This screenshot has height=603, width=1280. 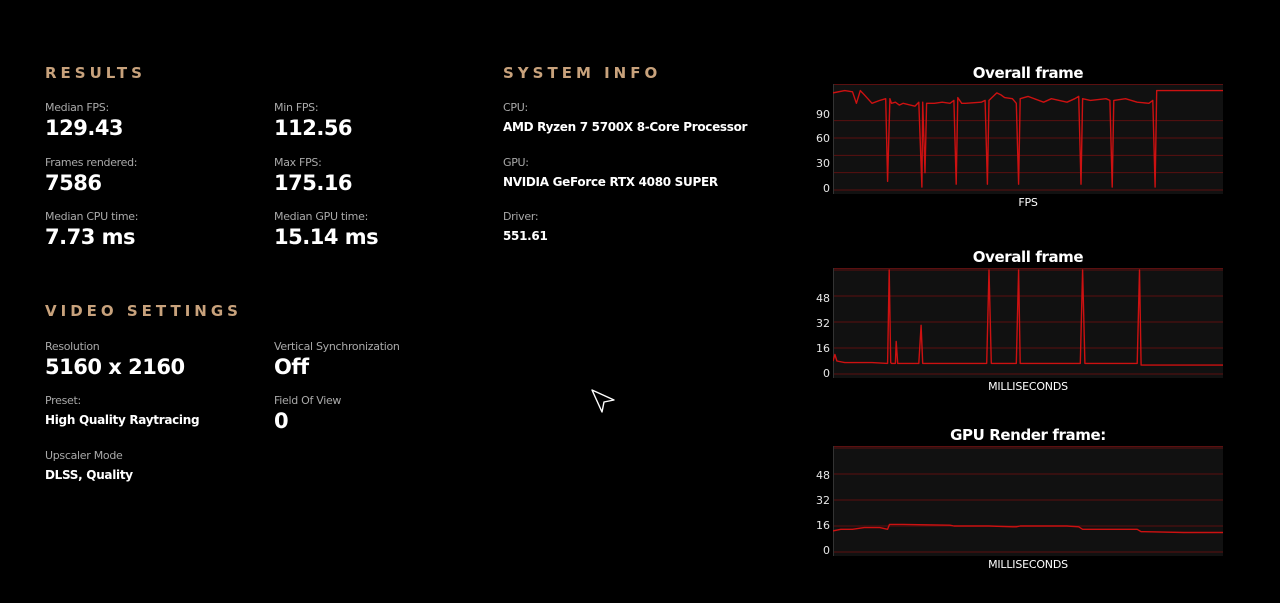 What do you see at coordinates (603, 403) in the screenshot?
I see `mouse-cursor-icon` at bounding box center [603, 403].